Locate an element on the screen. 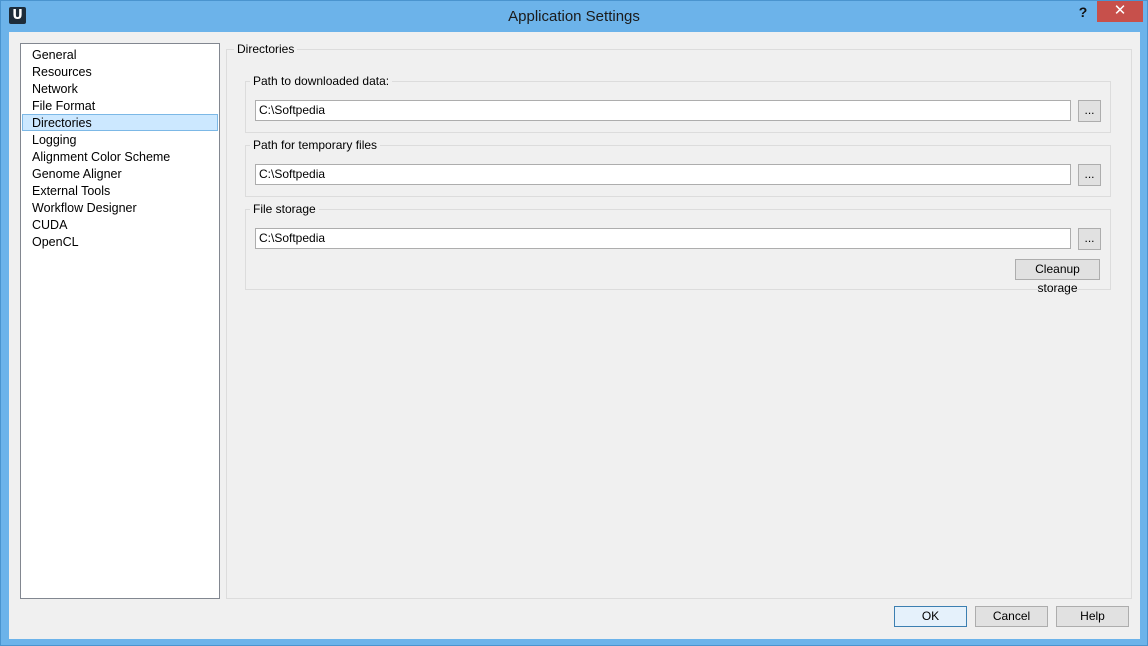  title-bar: U Application Settings ? ✕ is located at coordinates (574, 16).